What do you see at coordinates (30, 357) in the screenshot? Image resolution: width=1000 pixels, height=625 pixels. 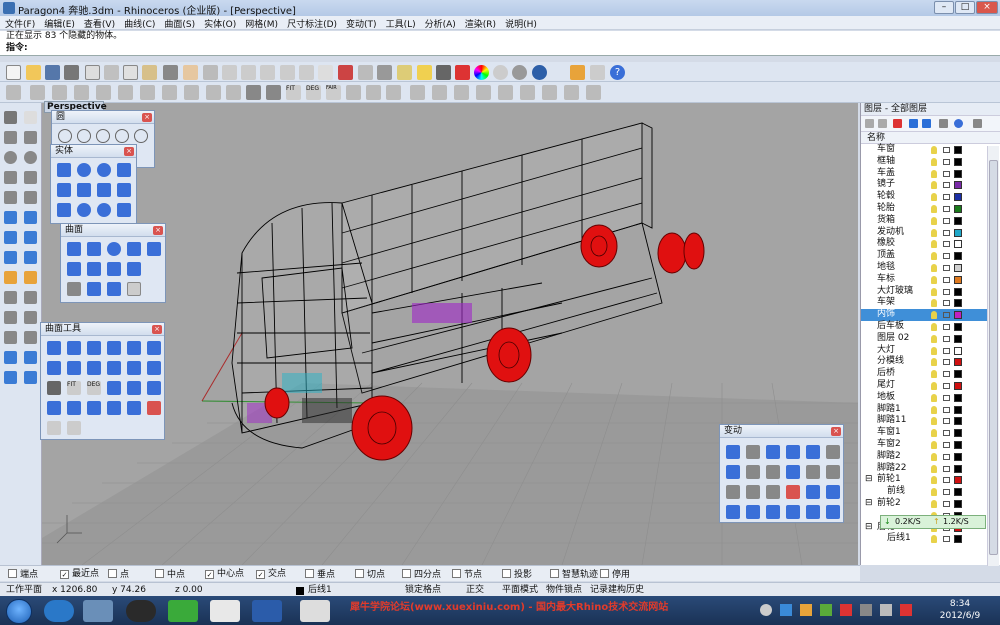 I see `text-tool-icon` at bounding box center [30, 357].